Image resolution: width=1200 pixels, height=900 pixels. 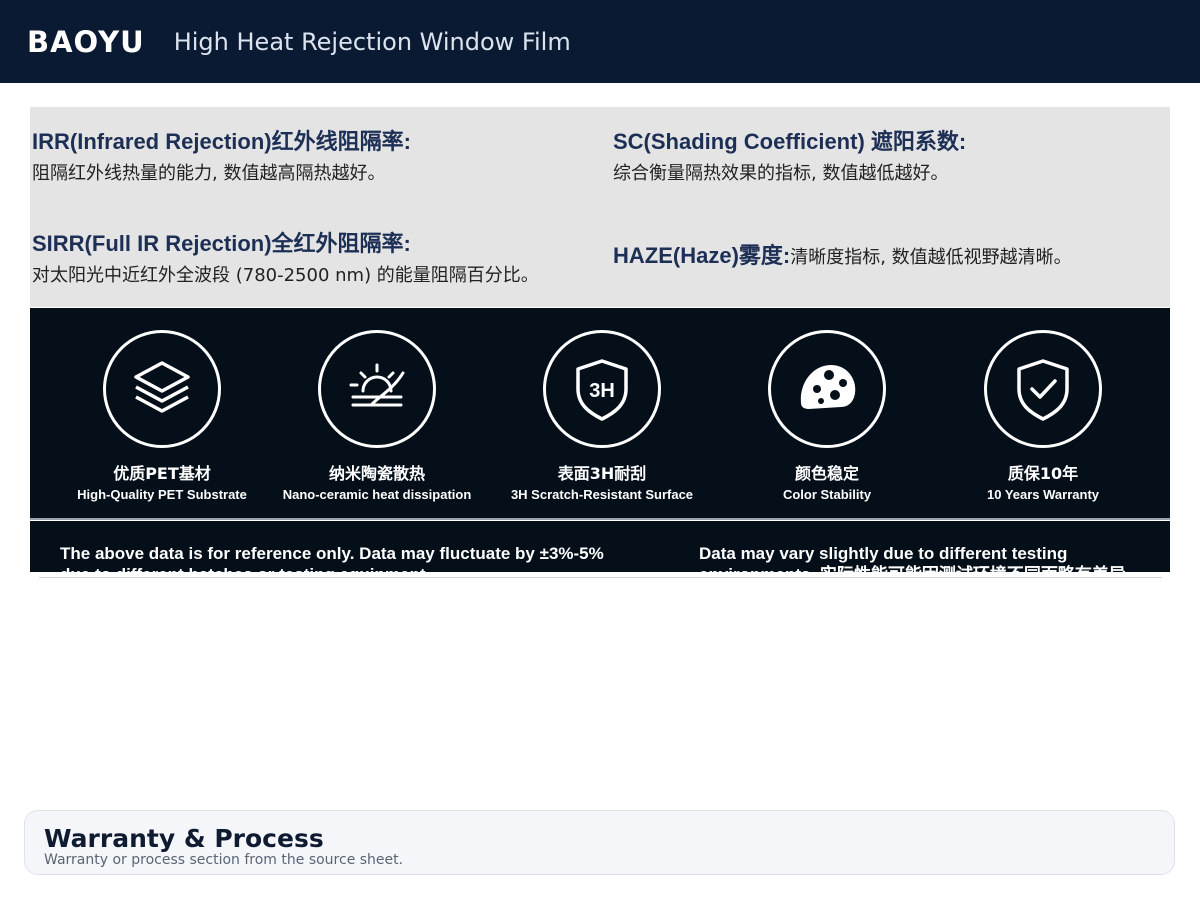 What do you see at coordinates (600, 519) in the screenshot?
I see `divider` at bounding box center [600, 519].